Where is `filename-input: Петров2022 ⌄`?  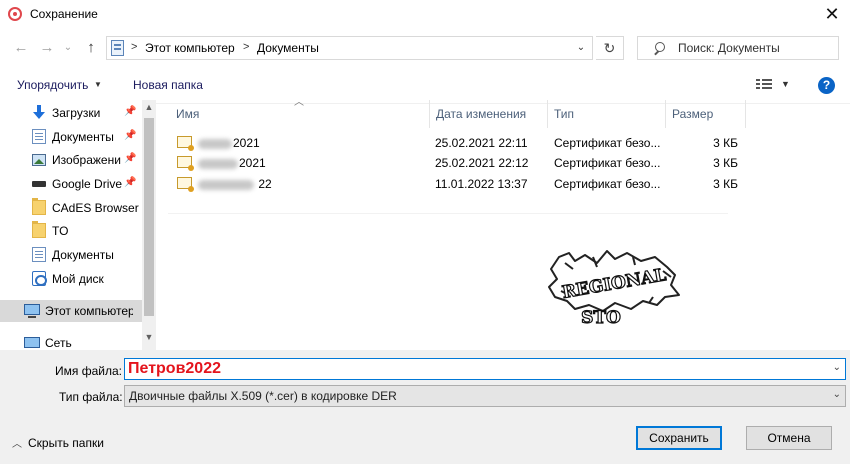 filename-input: Петров2022 ⌄ is located at coordinates (485, 369).